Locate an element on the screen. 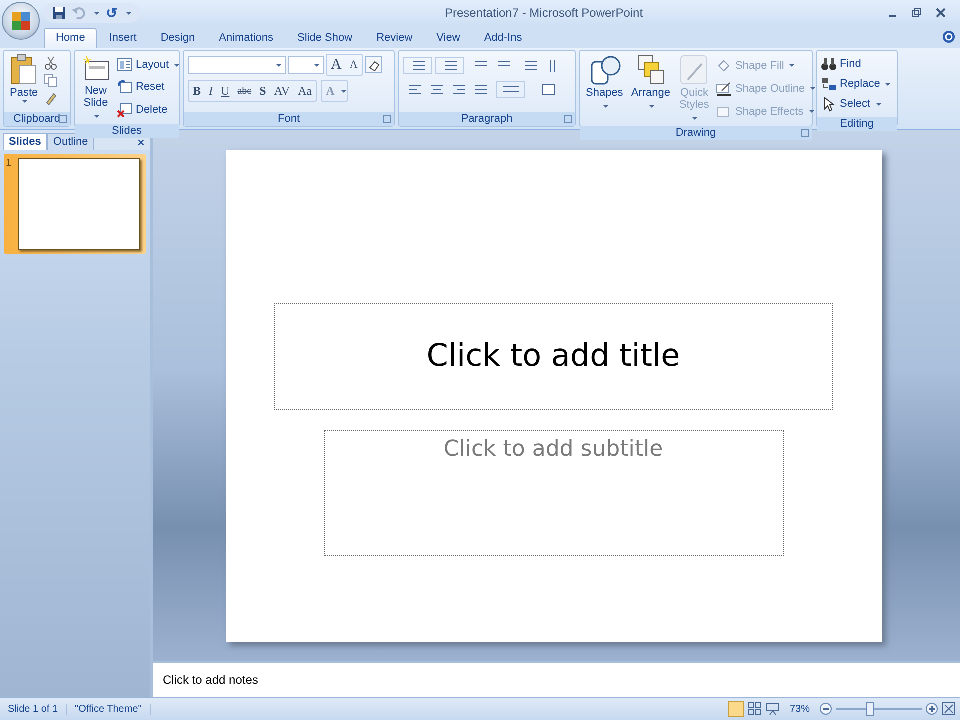  underline-button: U is located at coordinates (225, 91).